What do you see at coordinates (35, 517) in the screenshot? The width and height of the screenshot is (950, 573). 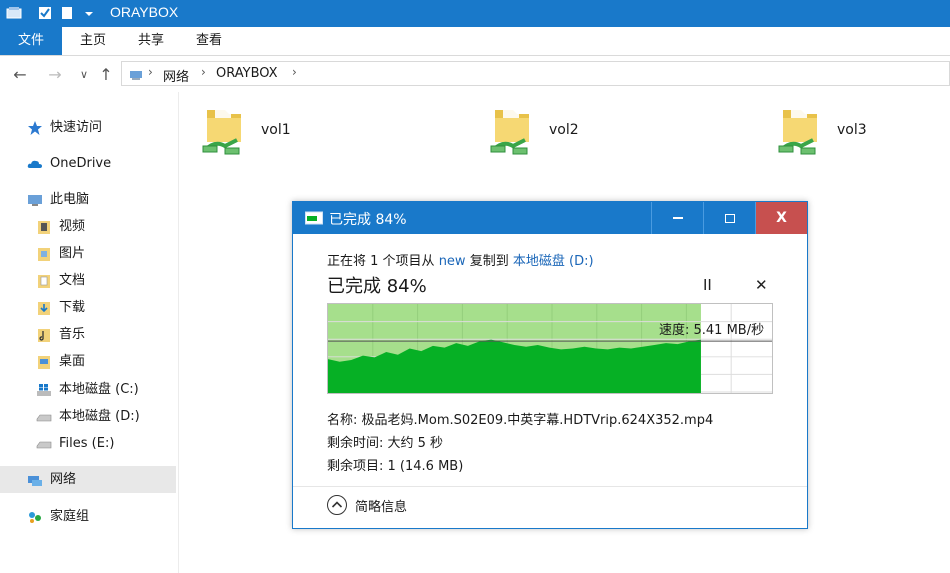 I see `homegroup-icon` at bounding box center [35, 517].